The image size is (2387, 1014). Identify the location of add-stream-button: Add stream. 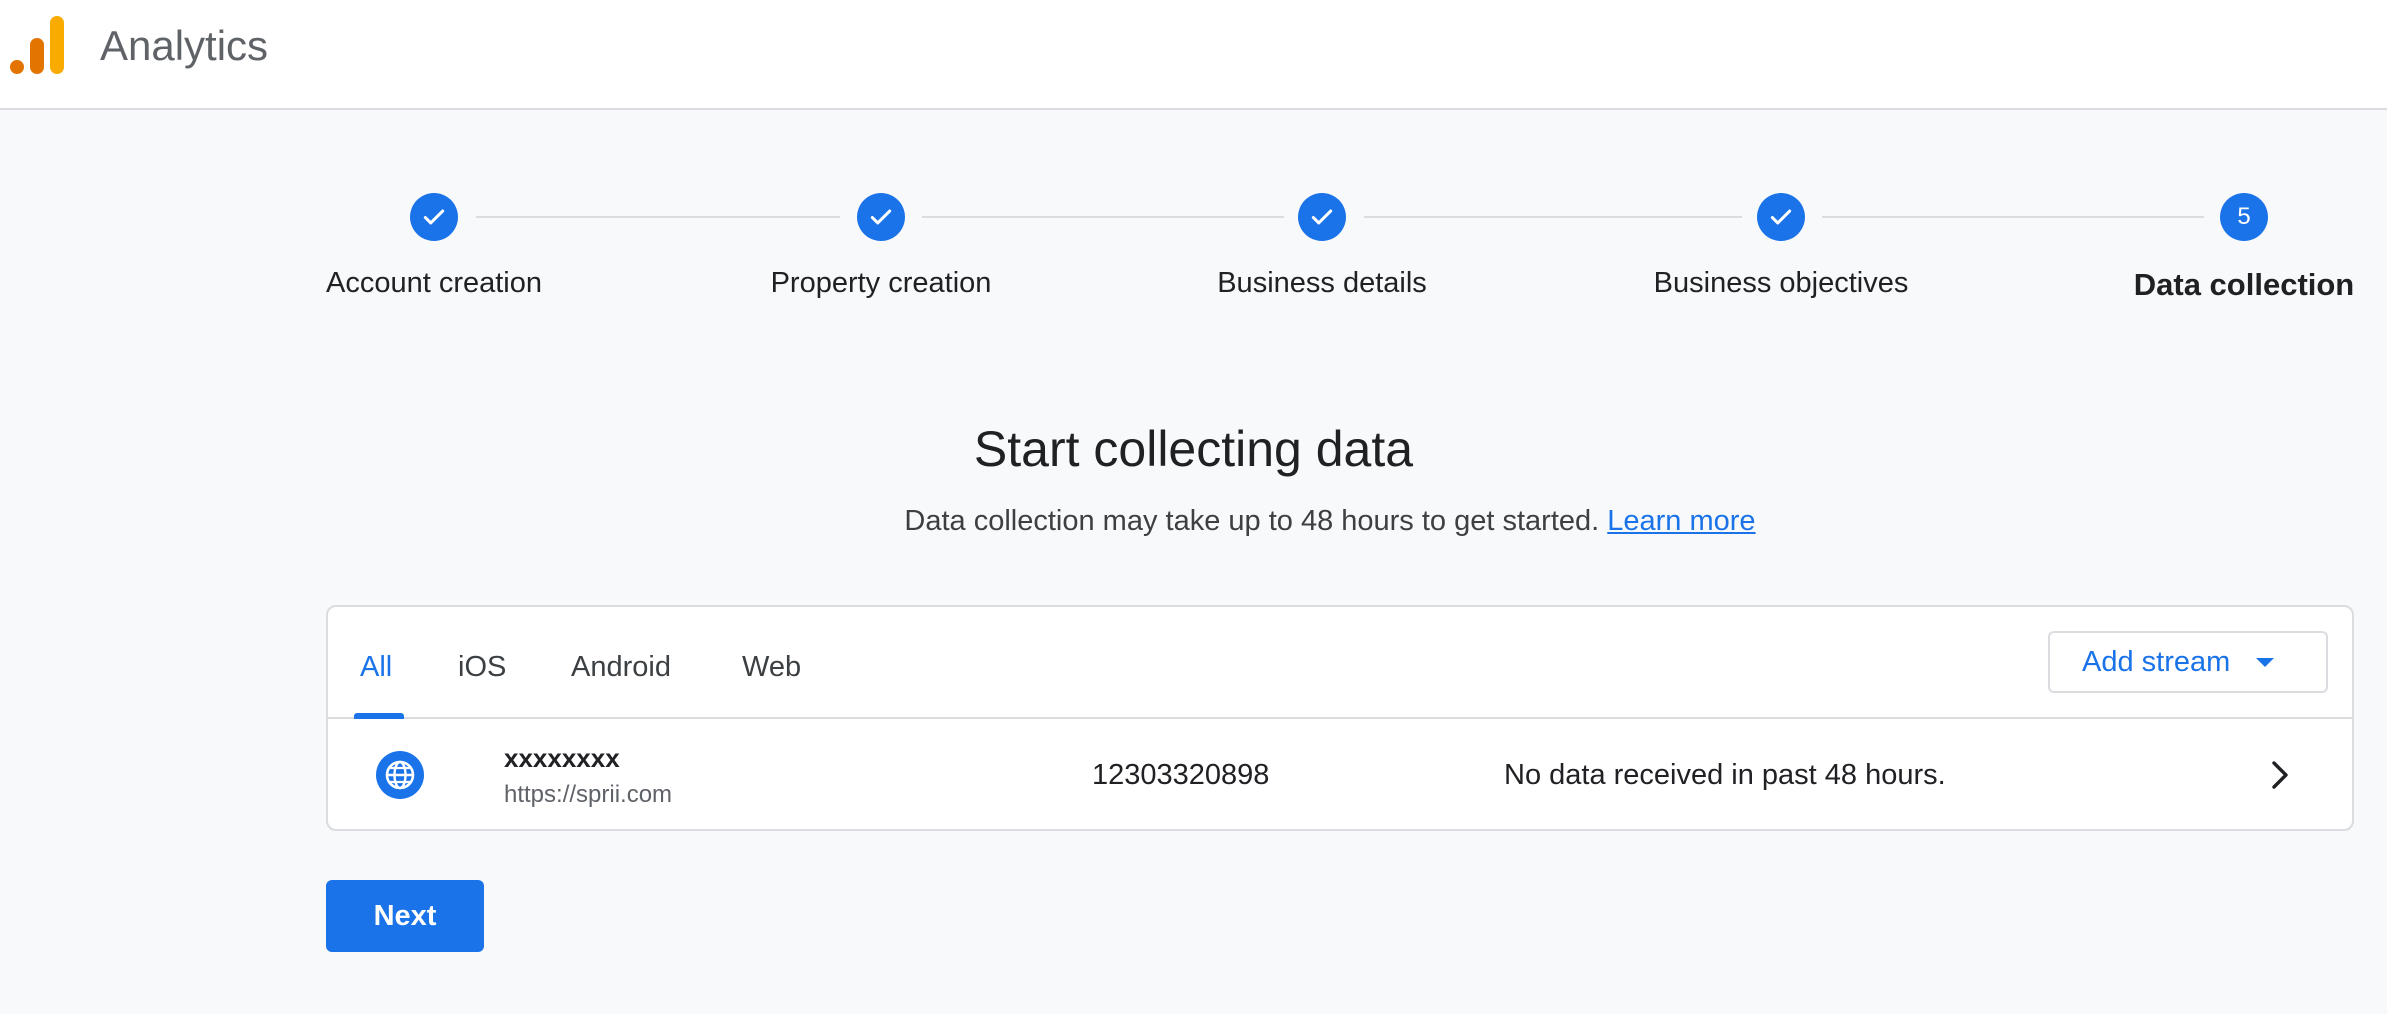
(2188, 662).